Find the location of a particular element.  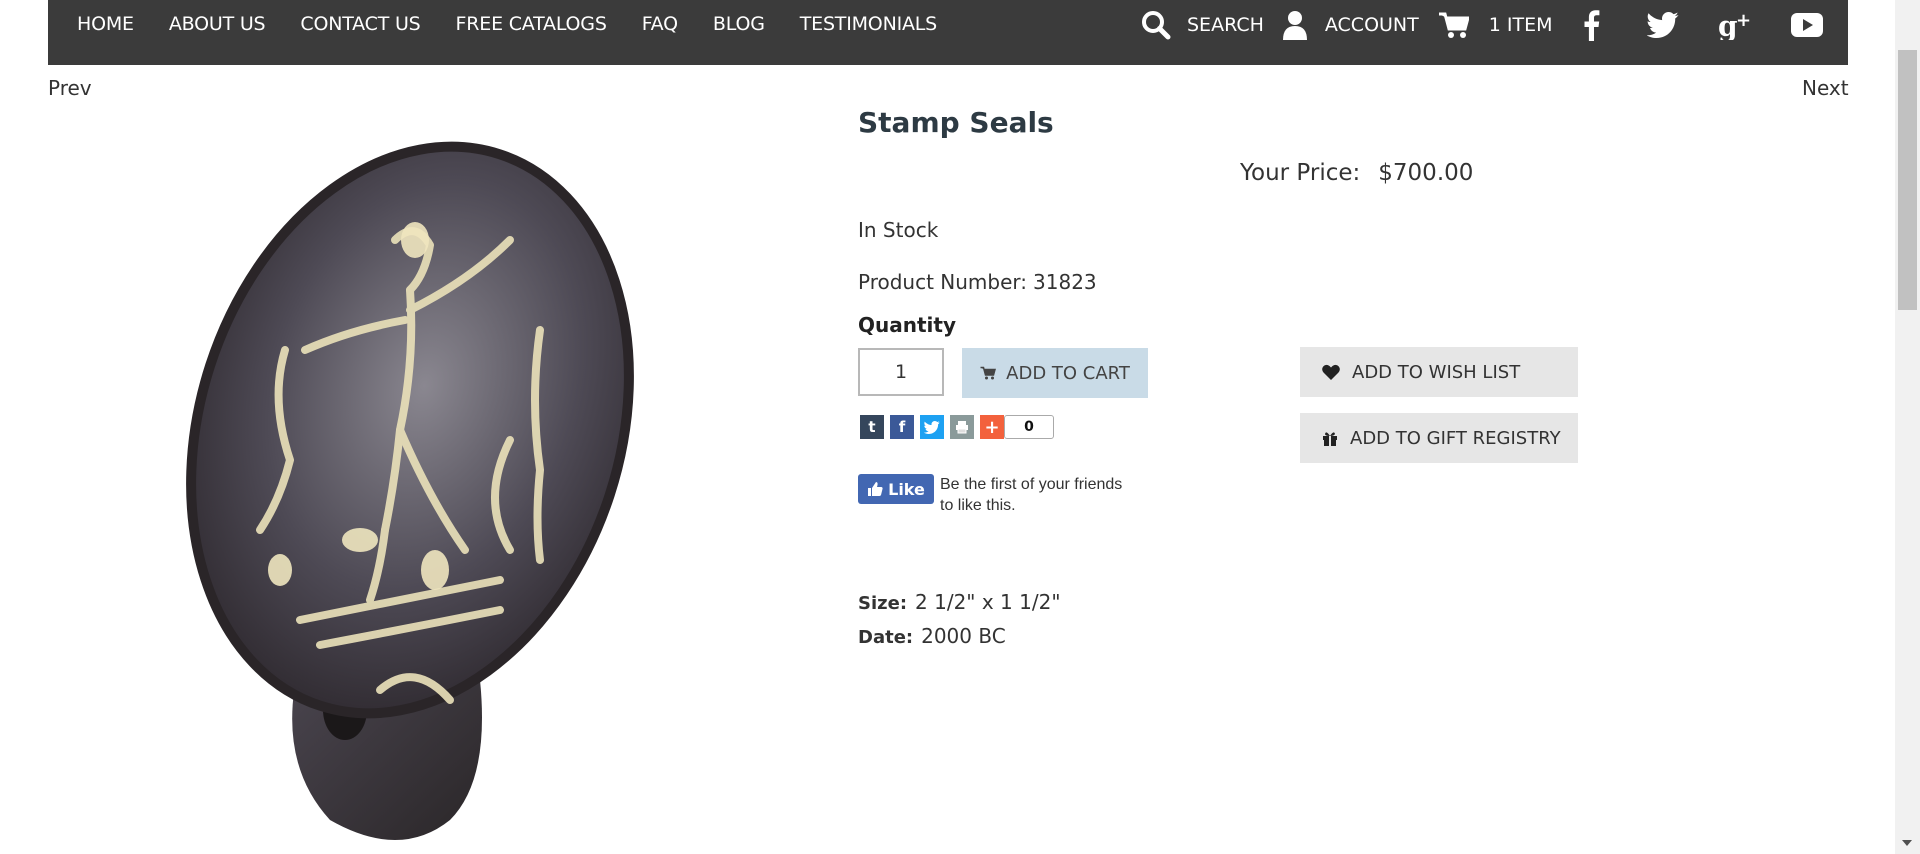

nav-faq: FAQ is located at coordinates (660, 24).